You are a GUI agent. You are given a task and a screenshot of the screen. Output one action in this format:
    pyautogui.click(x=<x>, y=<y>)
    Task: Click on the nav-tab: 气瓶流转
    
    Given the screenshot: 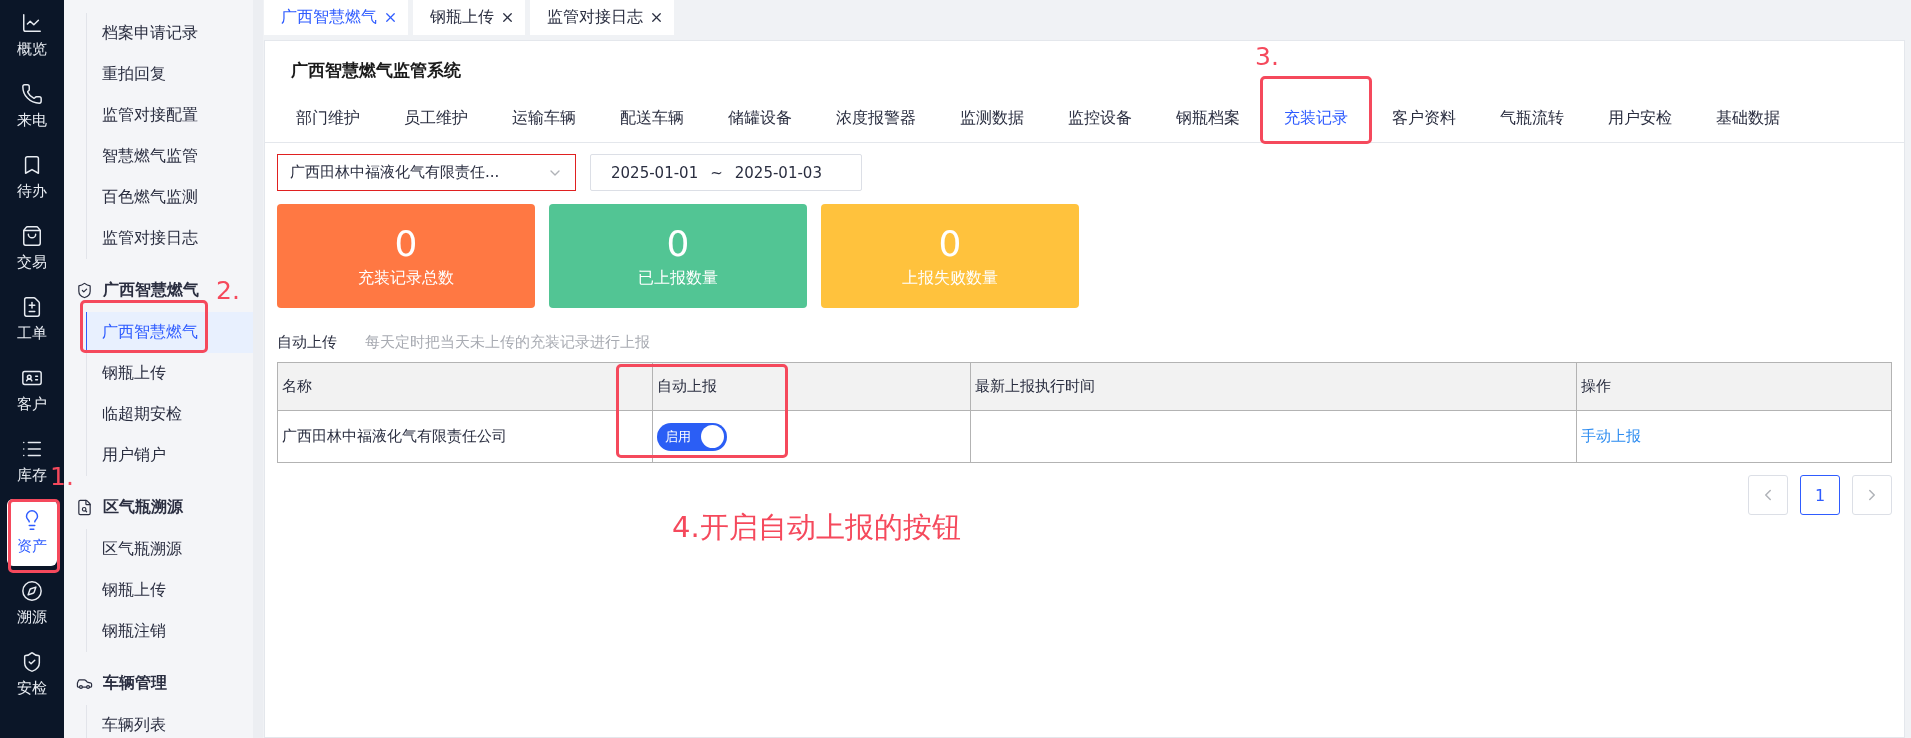 What is the action you would take?
    pyautogui.click(x=1532, y=118)
    